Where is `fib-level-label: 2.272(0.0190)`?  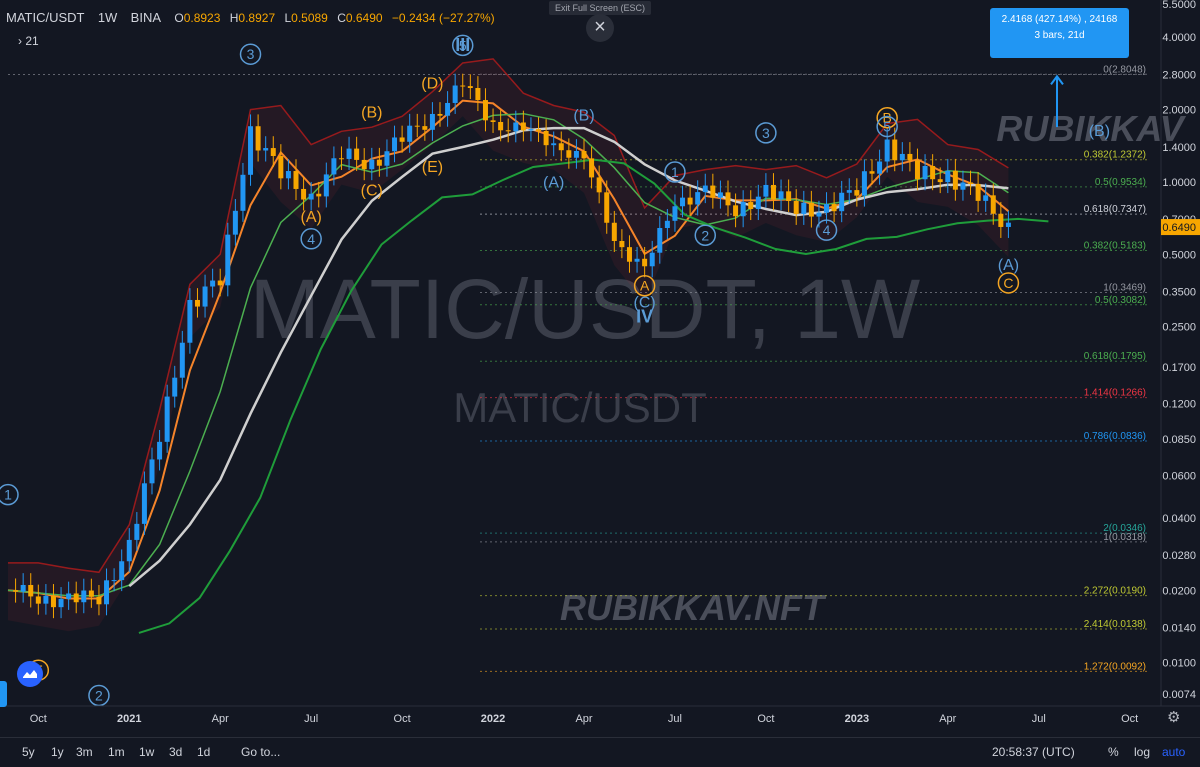 fib-level-label: 2.272(0.0190) is located at coordinates (1115, 591).